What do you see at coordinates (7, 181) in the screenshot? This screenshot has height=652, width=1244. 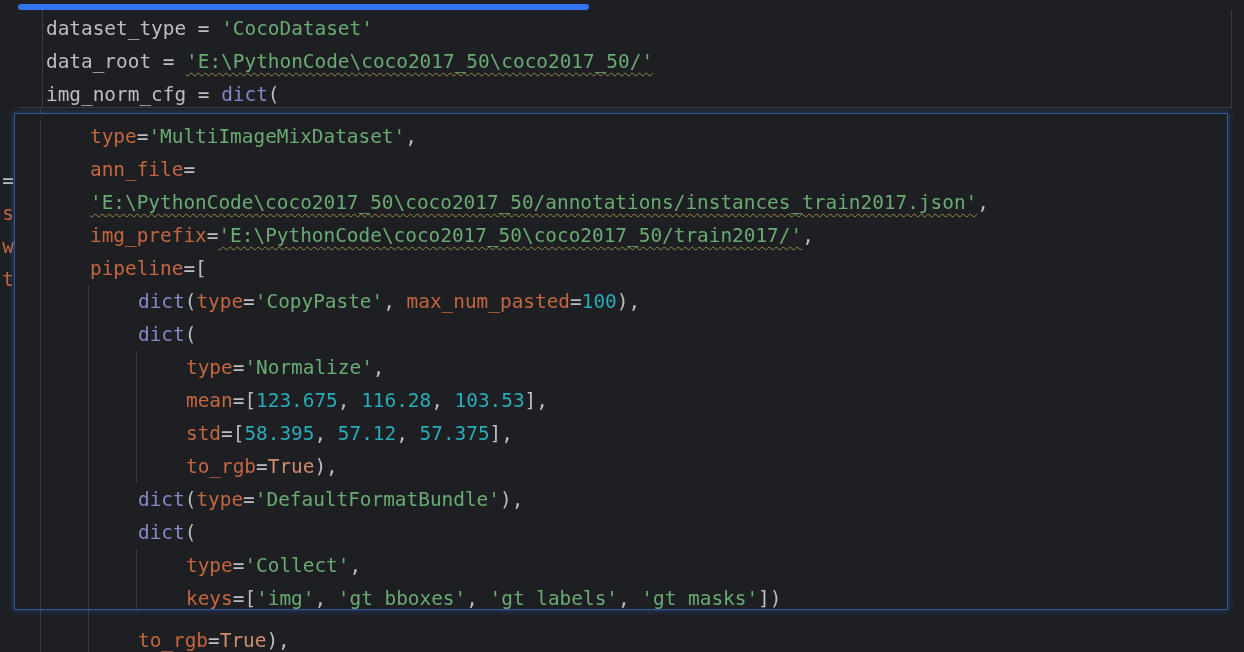 I see `code-fragment: =` at bounding box center [7, 181].